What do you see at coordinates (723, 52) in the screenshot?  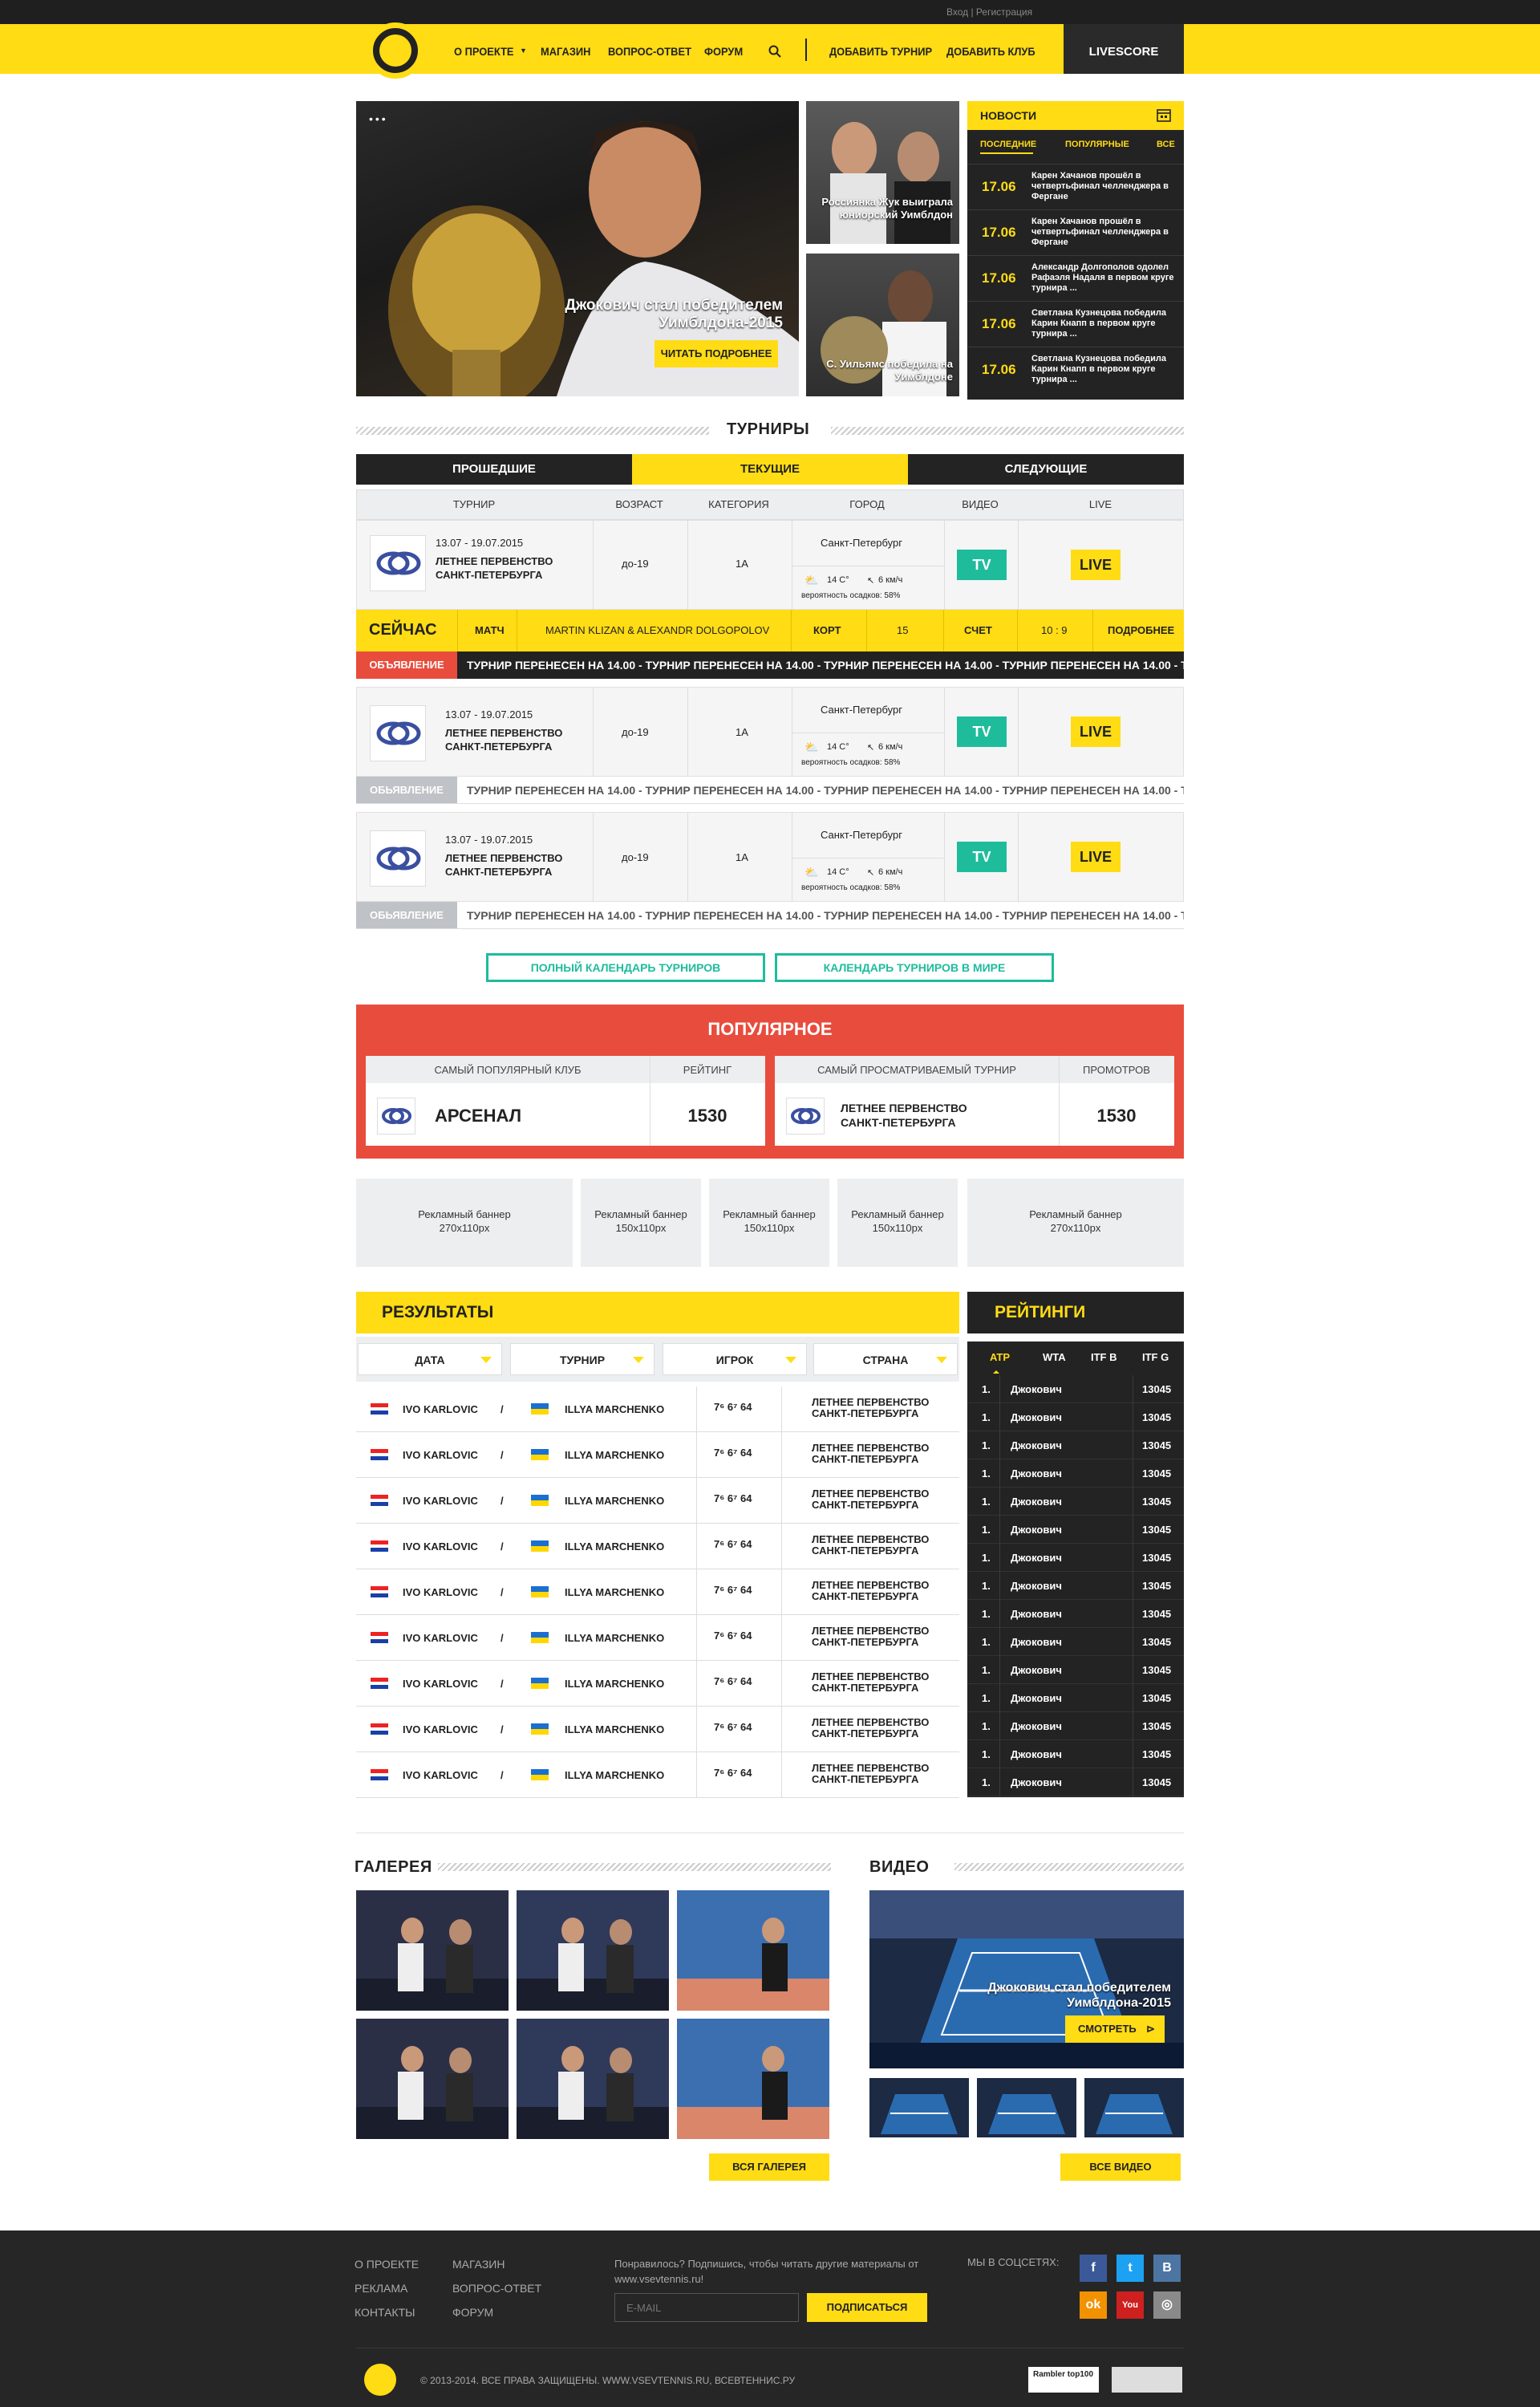 I see `nav-forum: ФОРУМ` at bounding box center [723, 52].